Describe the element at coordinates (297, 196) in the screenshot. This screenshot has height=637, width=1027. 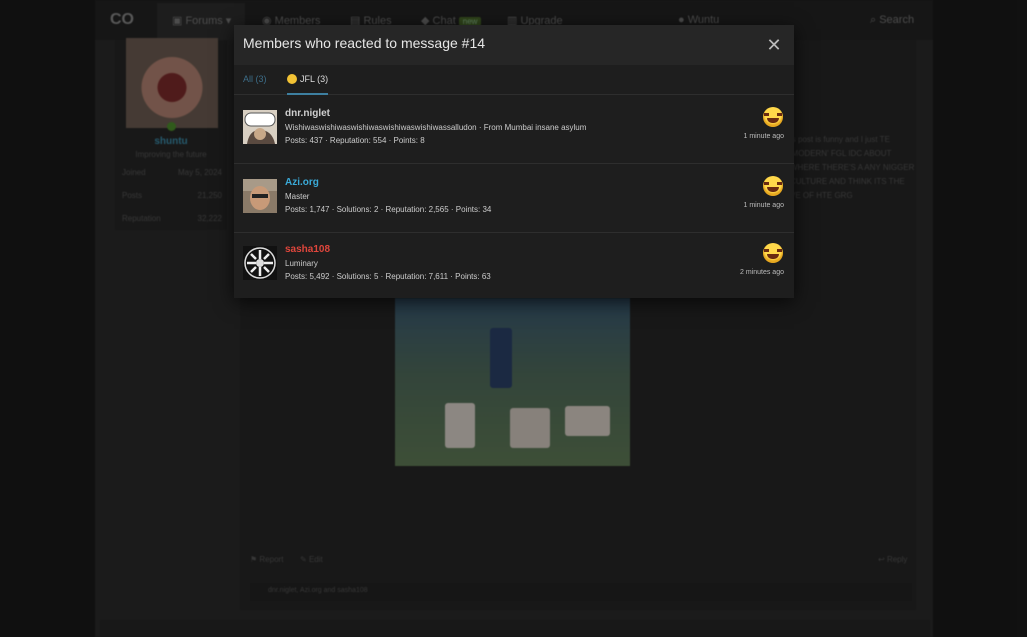
I see `member-title: Master` at that location.